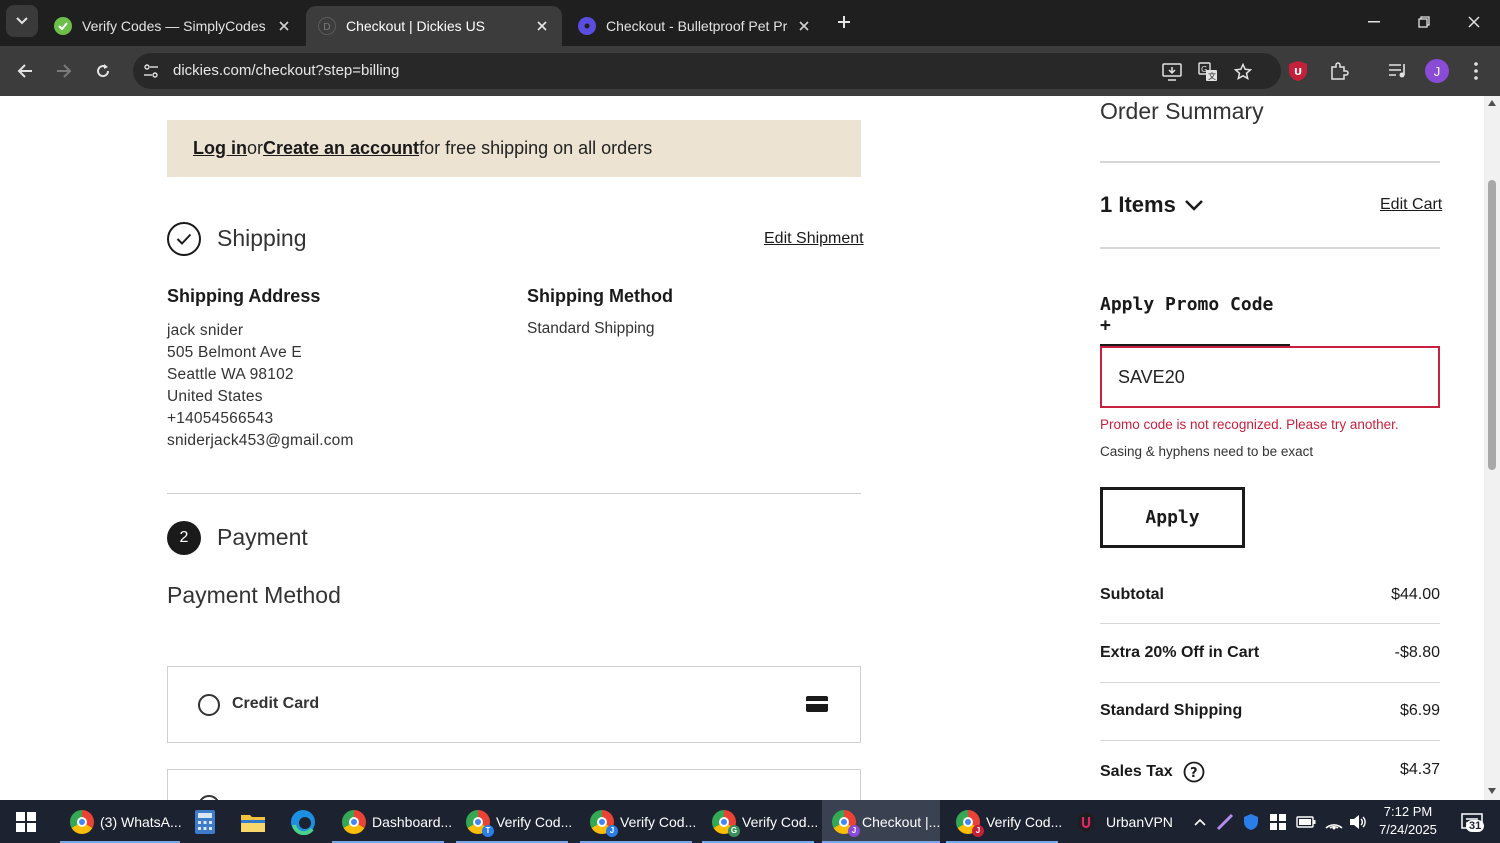 This screenshot has width=1500, height=843. What do you see at coordinates (286, 70) in the screenshot?
I see `url-text: dickies.com/checkout?step=billing` at bounding box center [286, 70].